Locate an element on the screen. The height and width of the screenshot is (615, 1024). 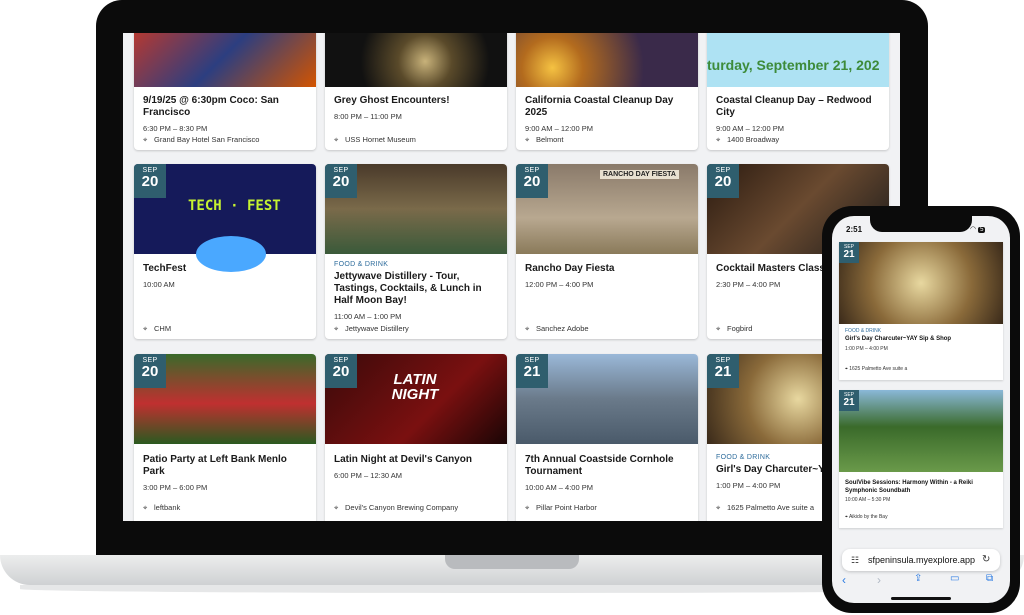
event-location: ⌖ USS Hornet Museum is located at coordinates (375, 139).